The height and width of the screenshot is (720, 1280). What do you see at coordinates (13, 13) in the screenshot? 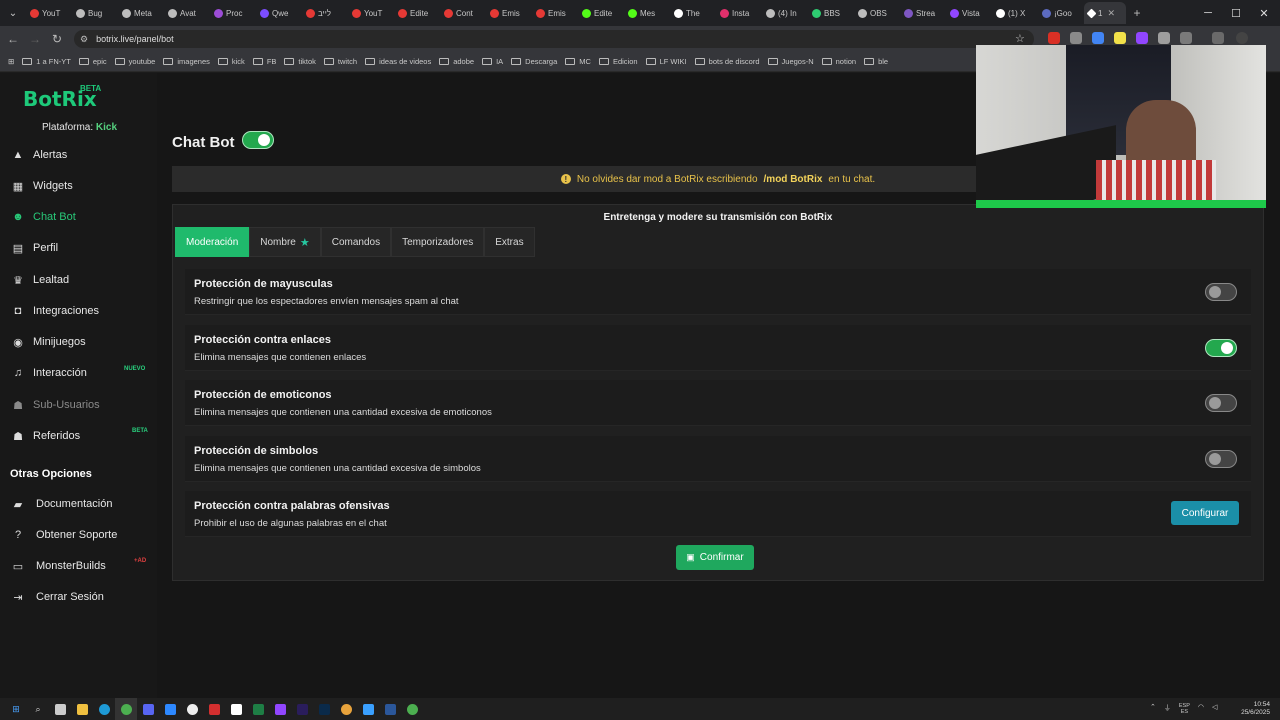
I see `tab-search-icon: ⌄` at bounding box center [13, 13].